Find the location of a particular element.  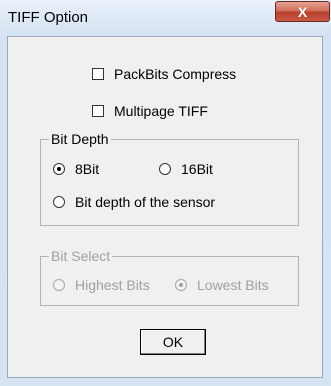

bit-depth-option-8bit: 8Bit is located at coordinates (76, 169).